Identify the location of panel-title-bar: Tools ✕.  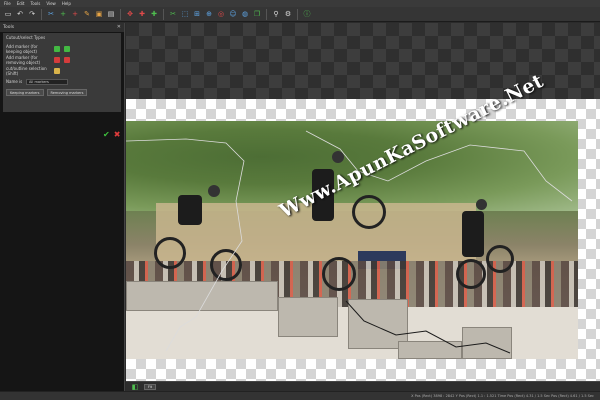
(62, 27).